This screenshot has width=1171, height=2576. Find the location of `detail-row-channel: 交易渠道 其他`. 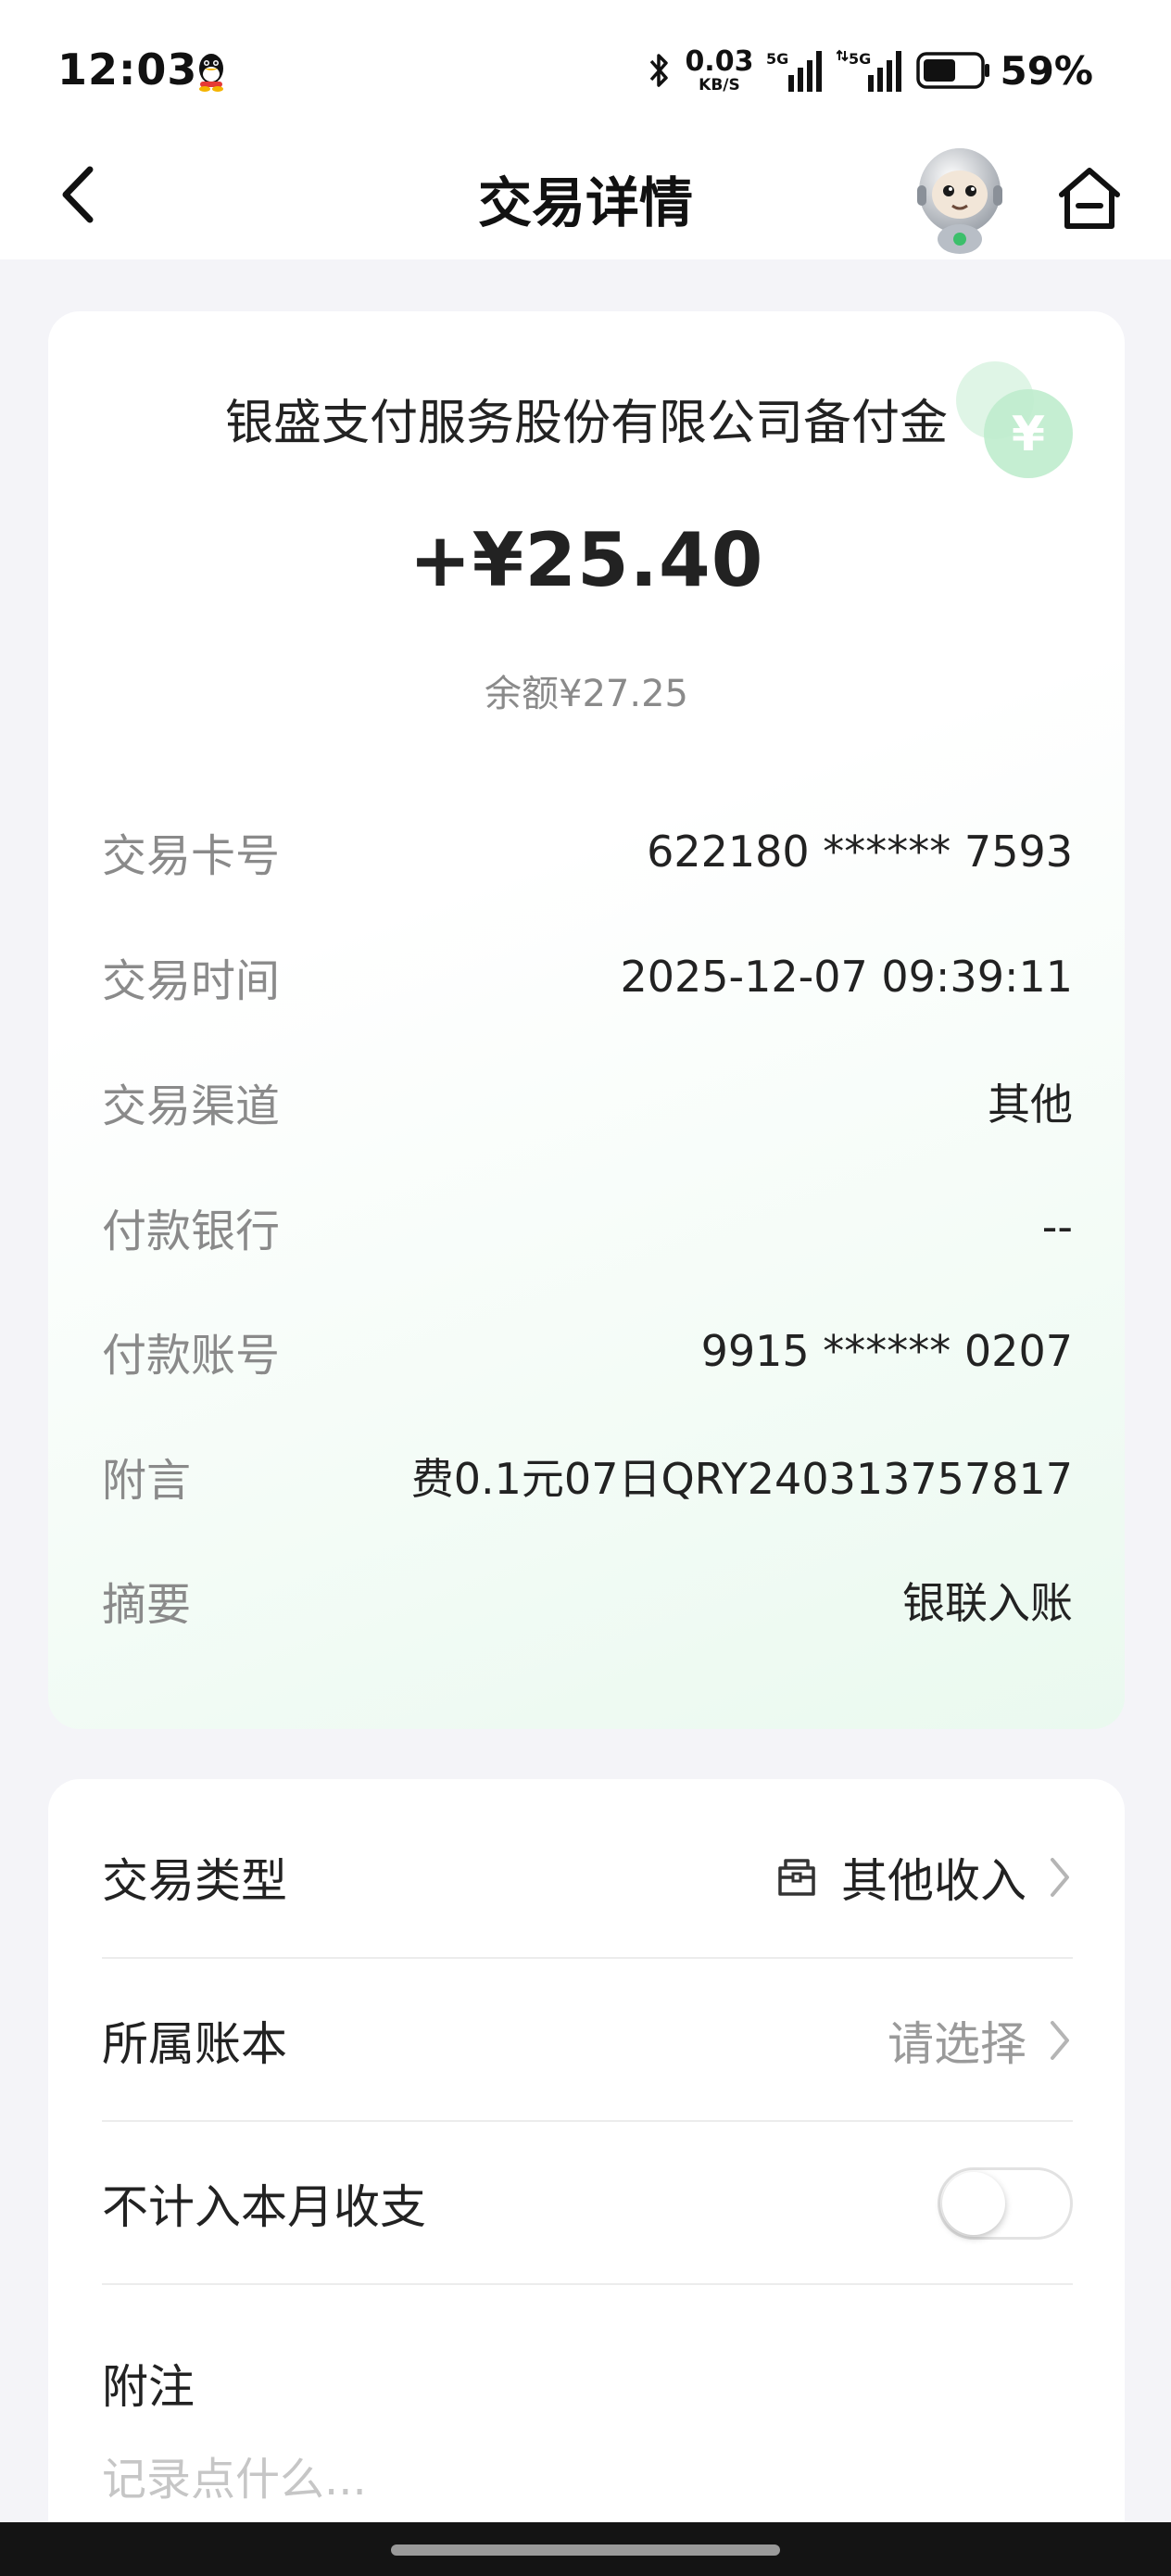

detail-row-channel: 交易渠道 其他 is located at coordinates (588, 1101).